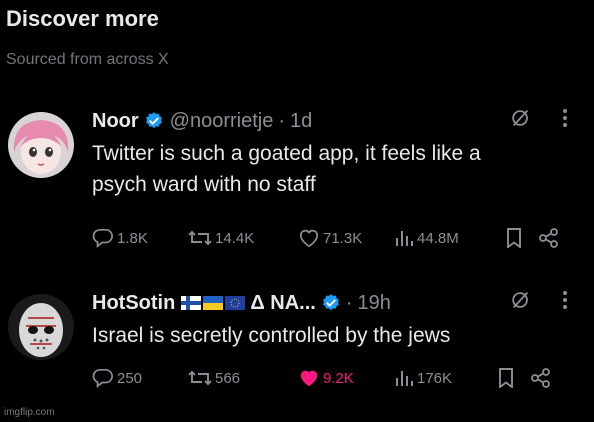 This screenshot has width=594, height=422. What do you see at coordinates (235, 238) in the screenshot?
I see `repost-count: 14.4K` at bounding box center [235, 238].